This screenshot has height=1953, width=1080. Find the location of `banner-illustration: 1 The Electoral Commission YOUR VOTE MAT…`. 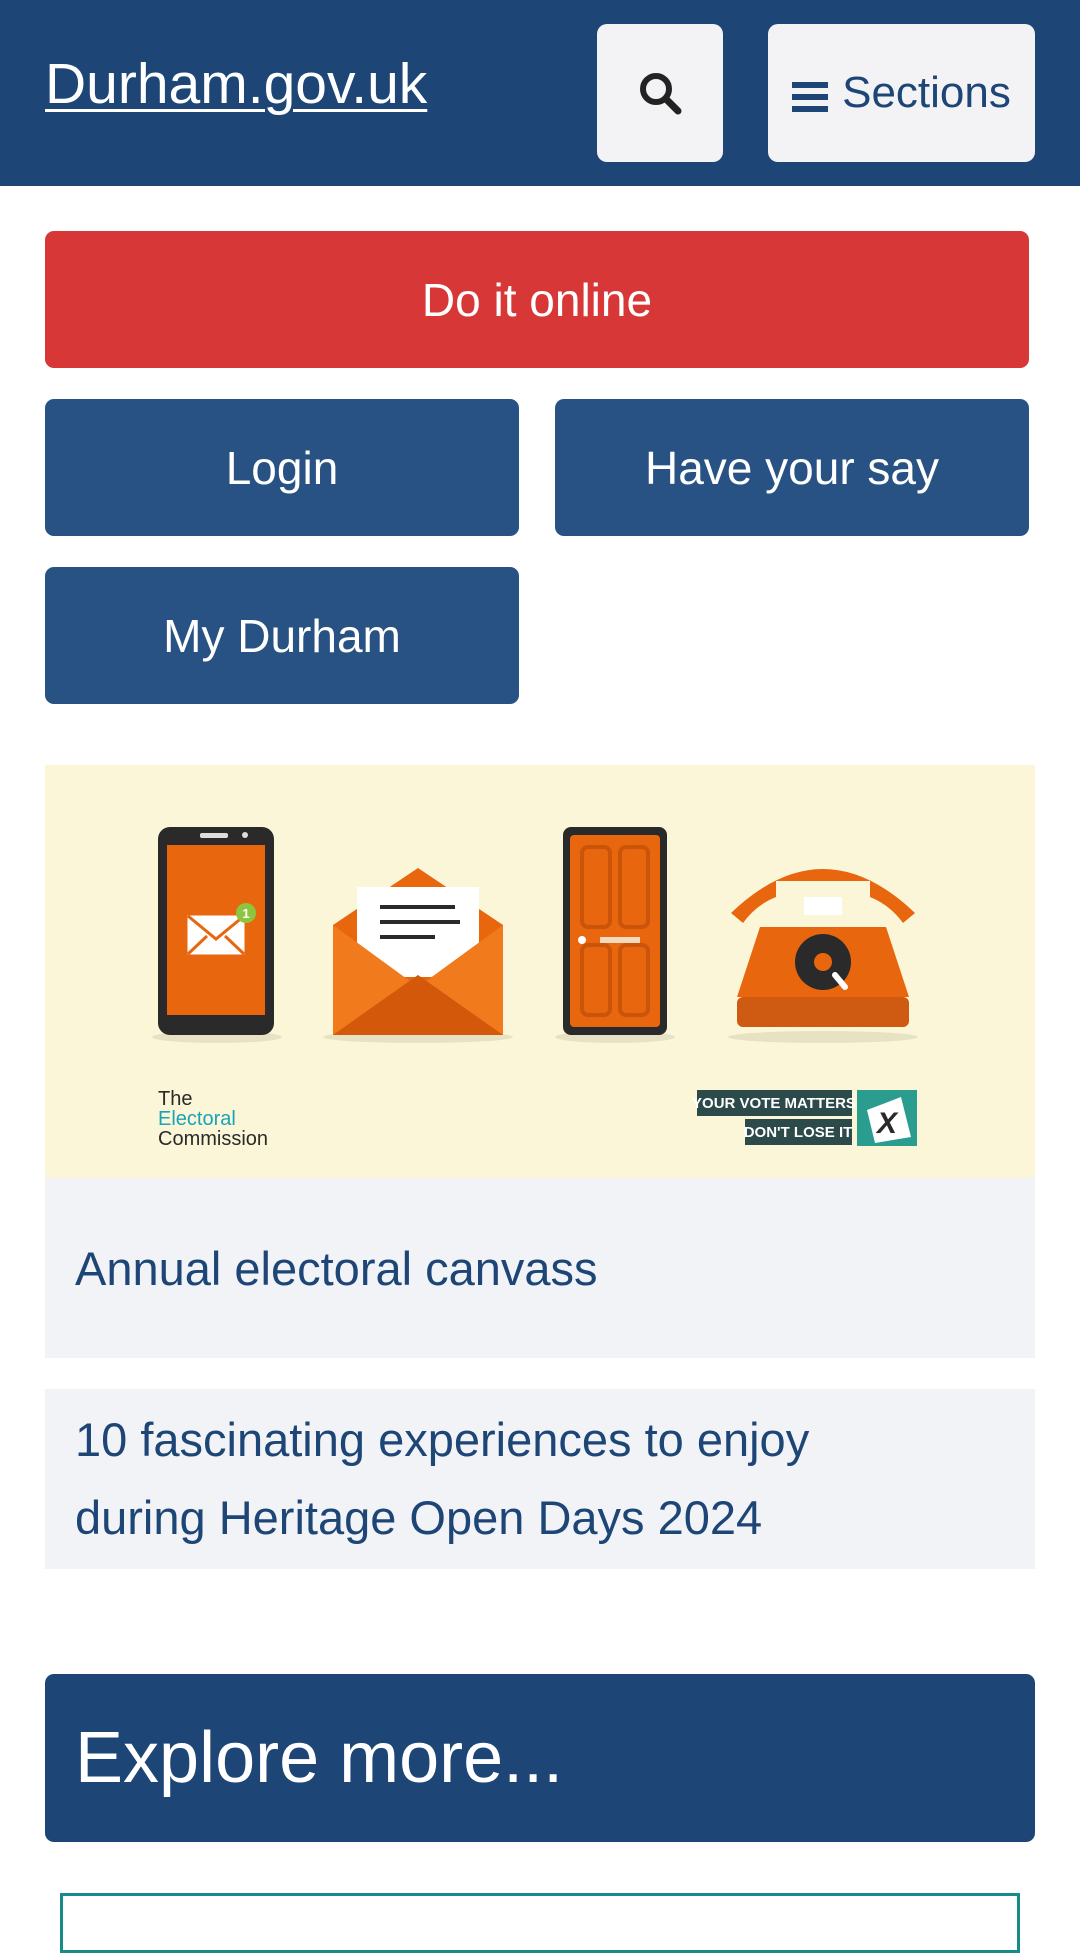

banner-illustration: 1 The Electoral Commission YOUR VOTE MAT… is located at coordinates (535, 988).